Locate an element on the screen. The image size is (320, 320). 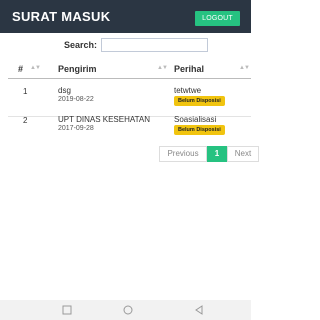
next-page-button: Next is located at coordinates (243, 154).